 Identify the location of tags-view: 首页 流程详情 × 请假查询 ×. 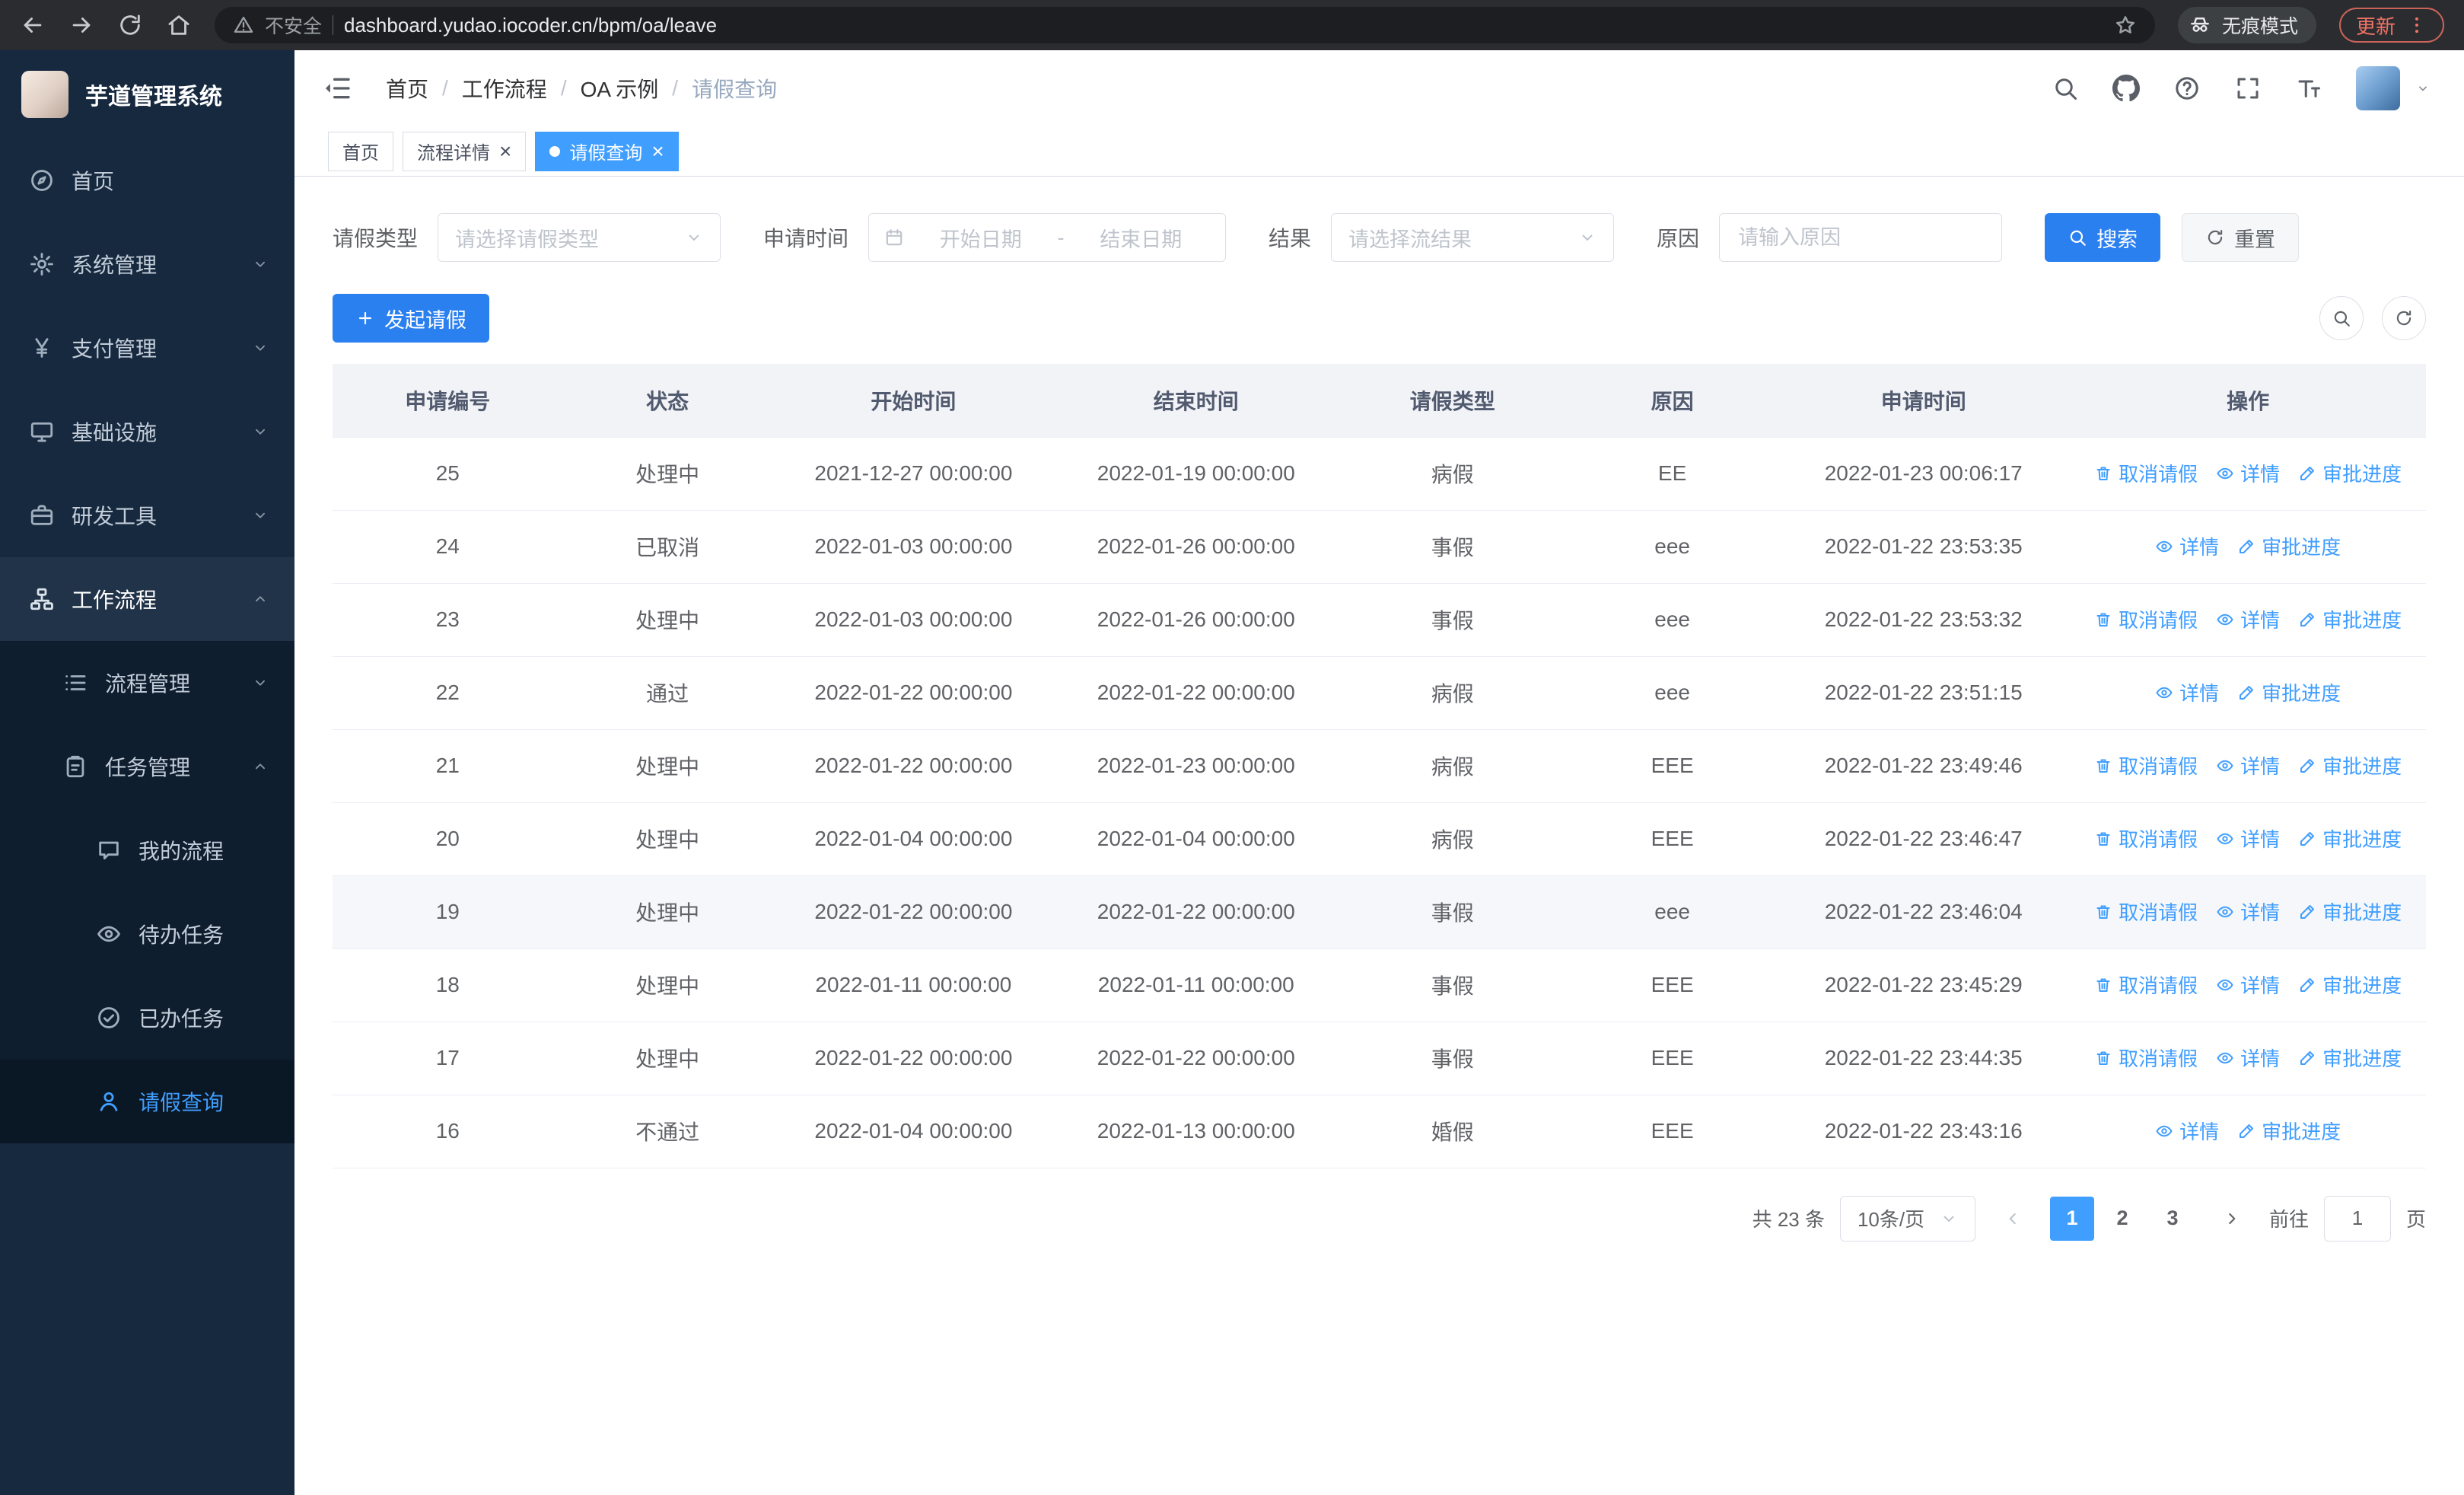
(1379, 151).